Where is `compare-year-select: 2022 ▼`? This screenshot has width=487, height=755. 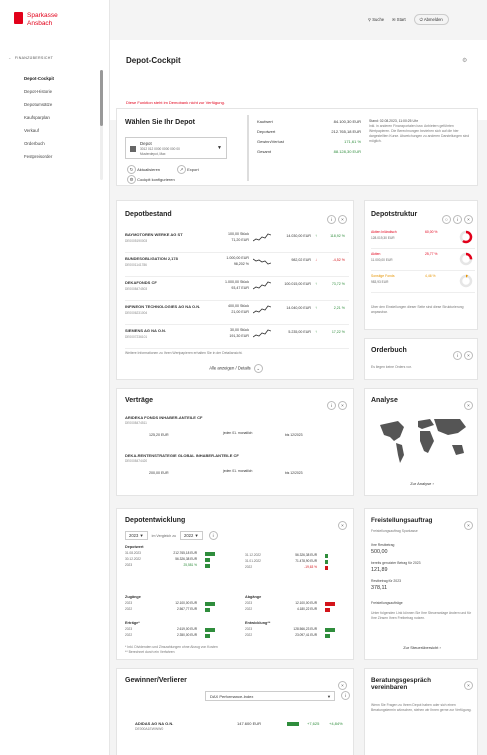 compare-year-select: 2022 ▼ is located at coordinates (191, 535).